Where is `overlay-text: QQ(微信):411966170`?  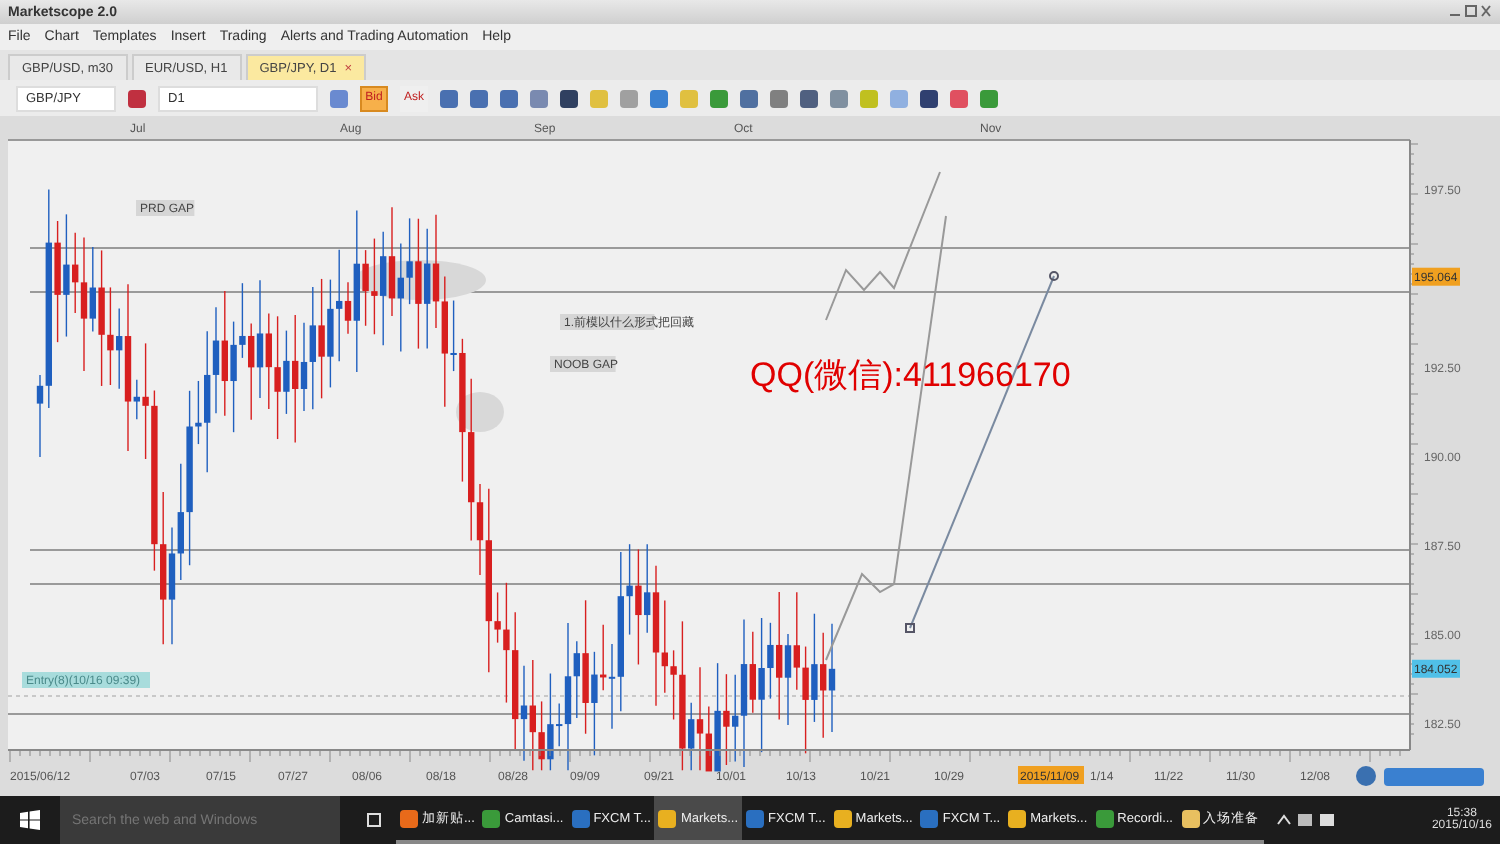 overlay-text: QQ(微信):411966170 is located at coordinates (910, 375).